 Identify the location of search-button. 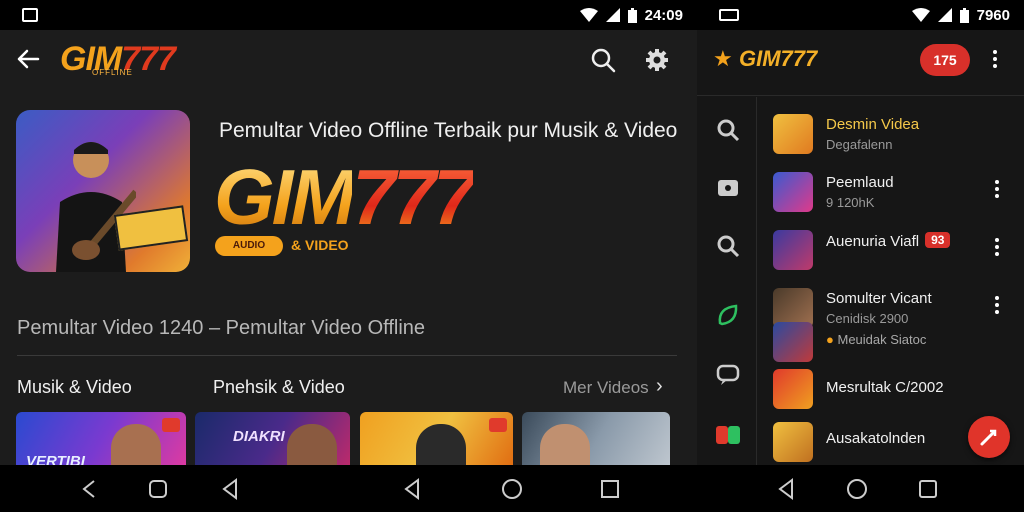
(603, 60).